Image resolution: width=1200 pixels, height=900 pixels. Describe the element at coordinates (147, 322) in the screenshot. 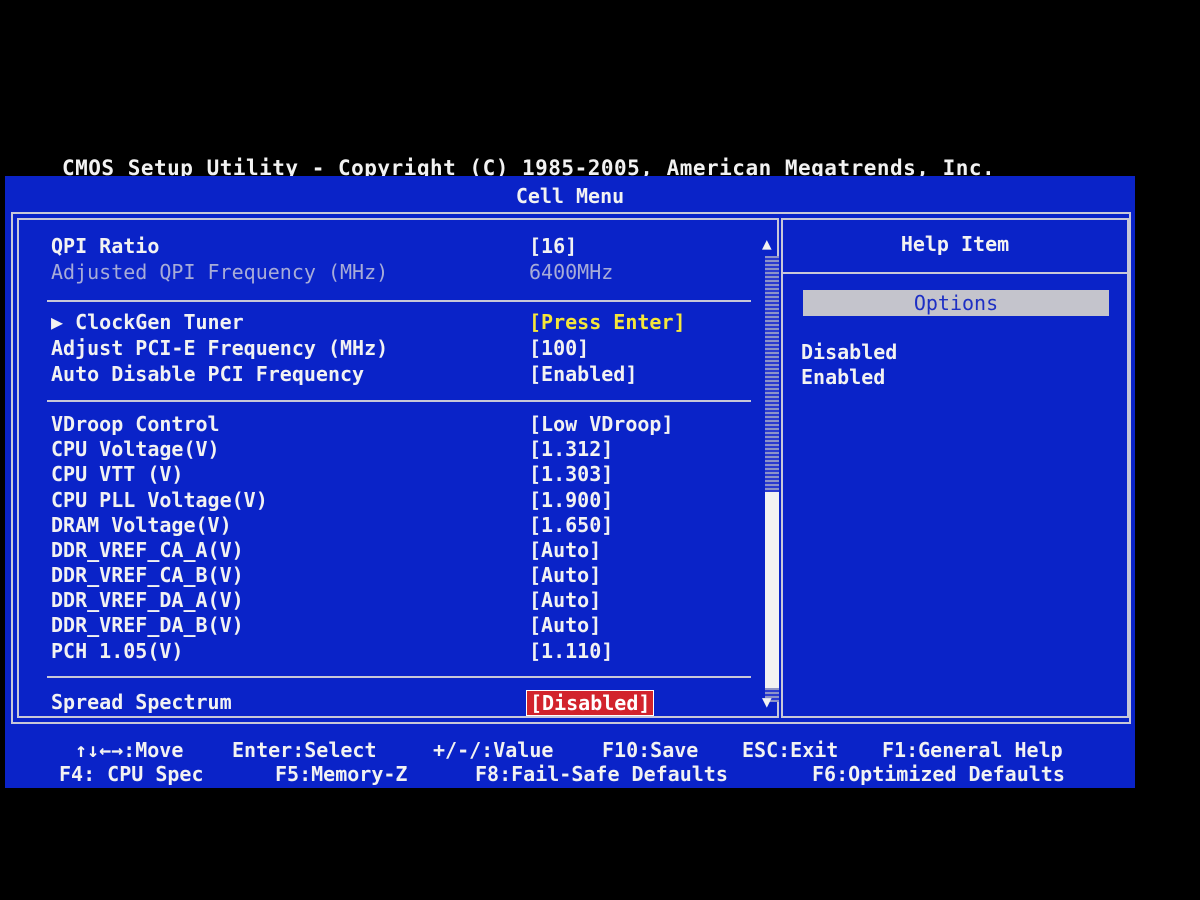

I see `submenu-label: ▶ ClockGen Tuner` at that location.